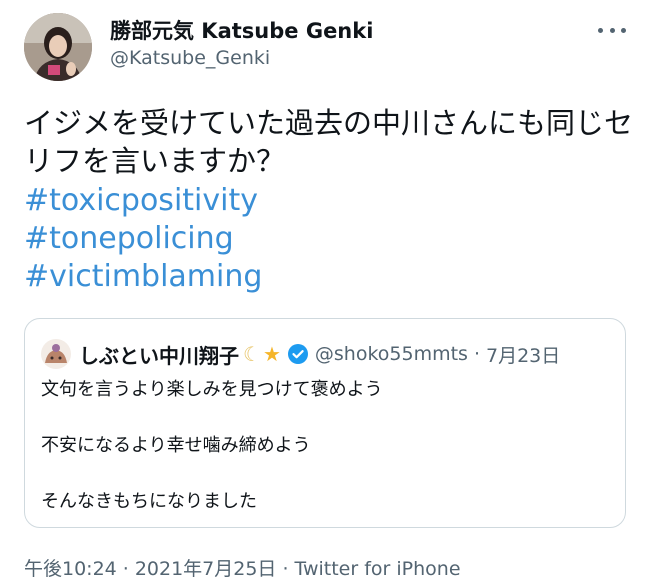  I want to click on tweet-time: 午後10:24, so click(70, 569).